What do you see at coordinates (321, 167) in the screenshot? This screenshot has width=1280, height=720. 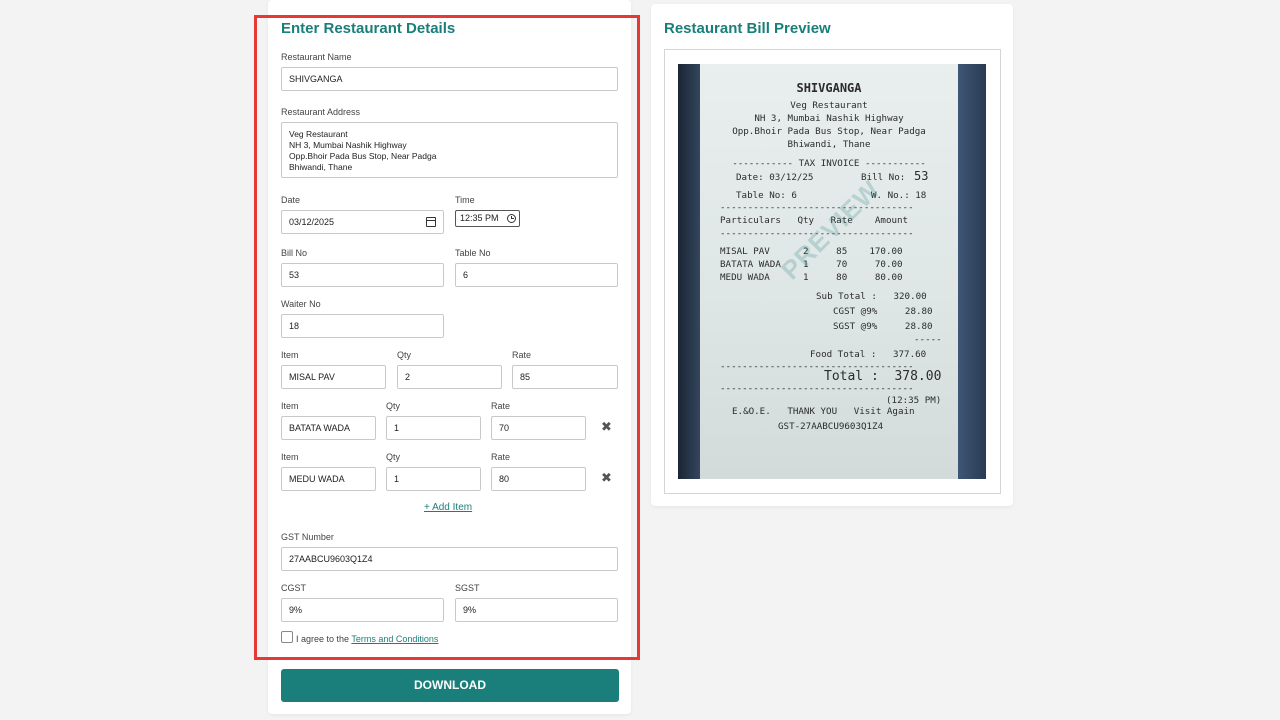 I see `address-line: Bhiwandi, Thane` at bounding box center [321, 167].